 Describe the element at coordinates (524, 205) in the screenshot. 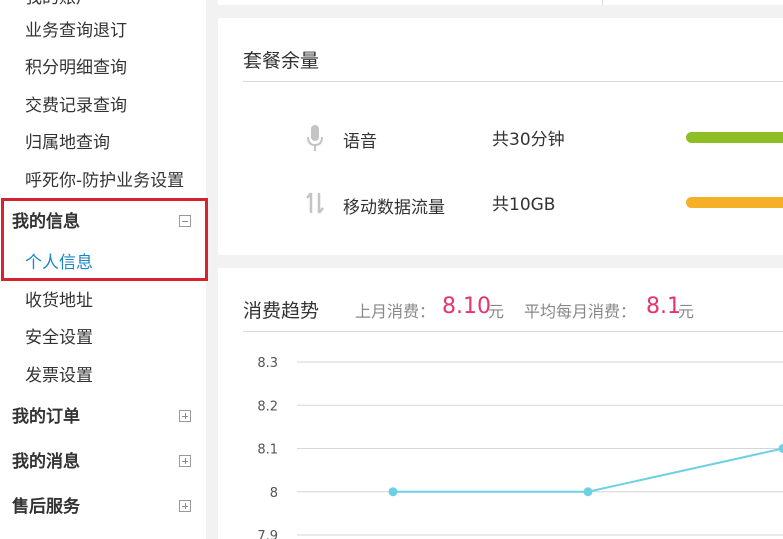

I see `data-total: 共10GB` at that location.